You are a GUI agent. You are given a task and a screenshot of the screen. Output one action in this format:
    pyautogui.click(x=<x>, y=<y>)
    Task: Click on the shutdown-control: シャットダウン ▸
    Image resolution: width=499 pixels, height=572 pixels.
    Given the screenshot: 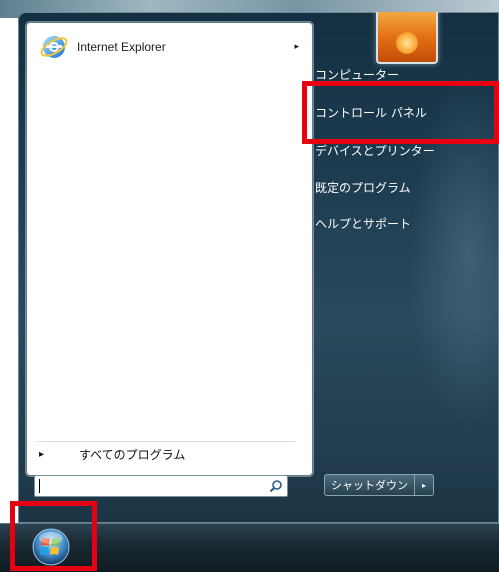 What is the action you would take?
    pyautogui.click(x=379, y=485)
    